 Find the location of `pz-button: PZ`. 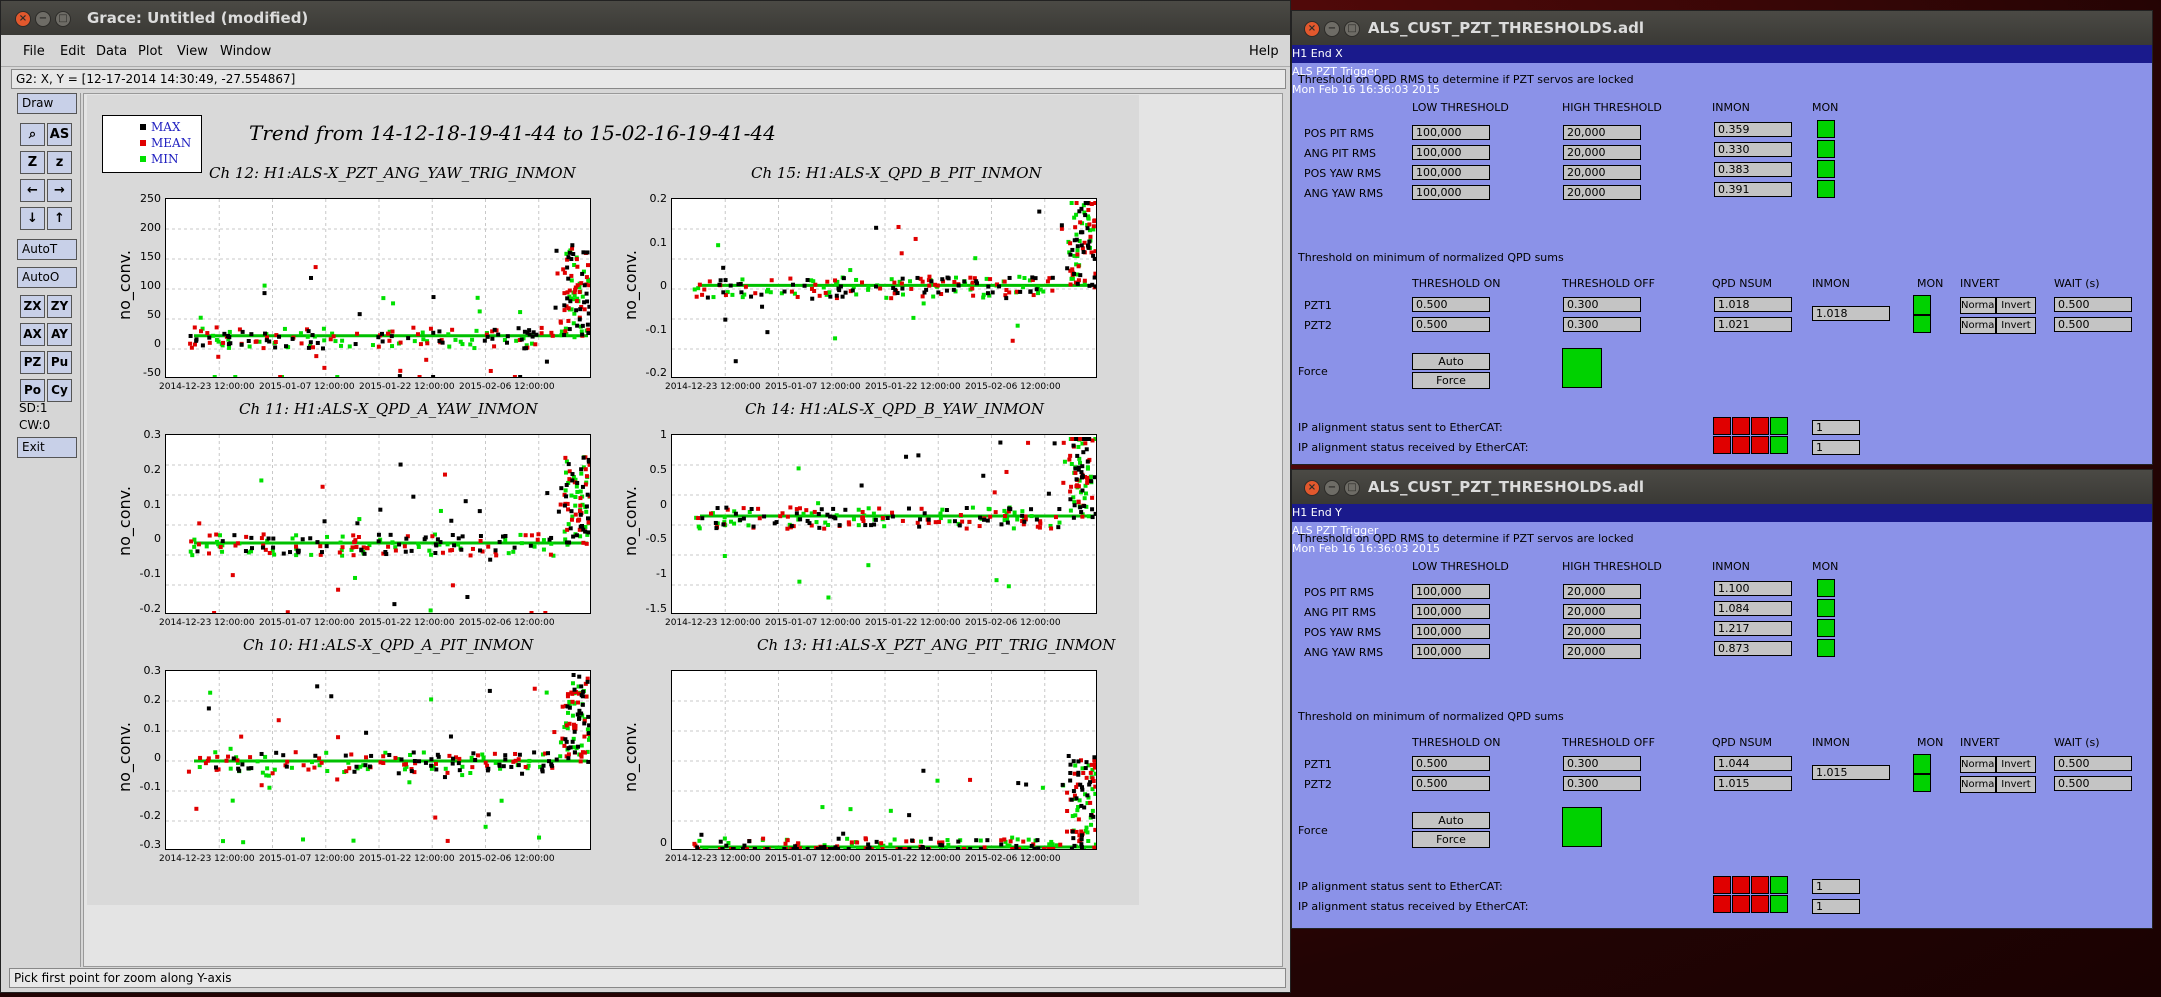

pz-button: PZ is located at coordinates (32, 362).